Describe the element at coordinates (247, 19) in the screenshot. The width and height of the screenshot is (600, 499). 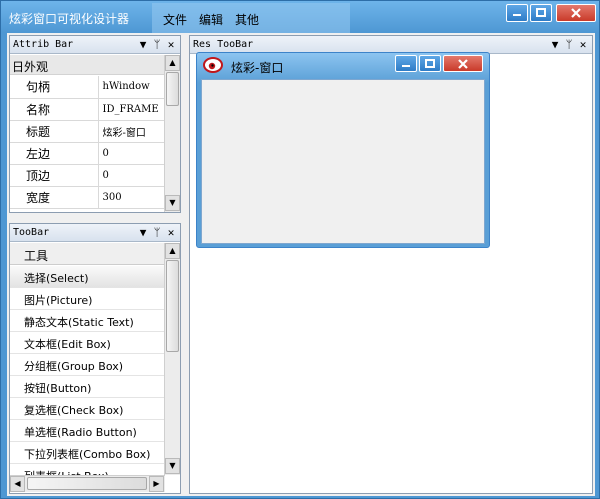
I see `menu-other: 其他` at that location.